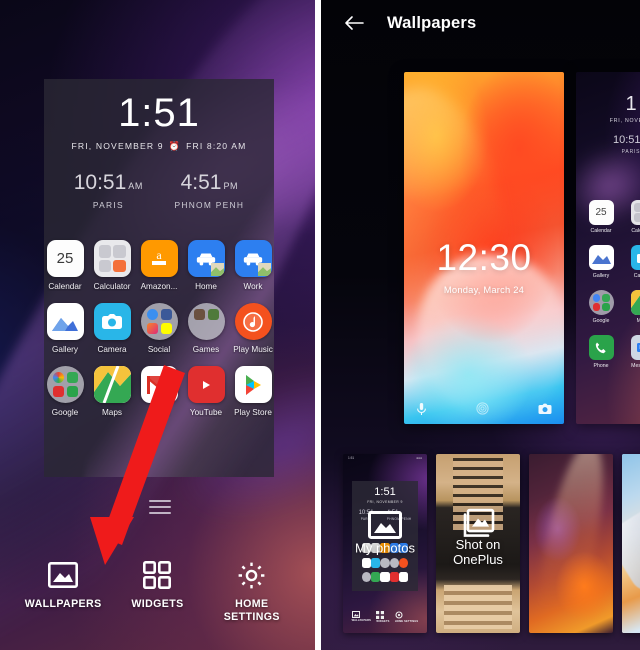  What do you see at coordinates (231, 186) in the screenshot?
I see `world-clock-meridiem: PM` at bounding box center [231, 186].